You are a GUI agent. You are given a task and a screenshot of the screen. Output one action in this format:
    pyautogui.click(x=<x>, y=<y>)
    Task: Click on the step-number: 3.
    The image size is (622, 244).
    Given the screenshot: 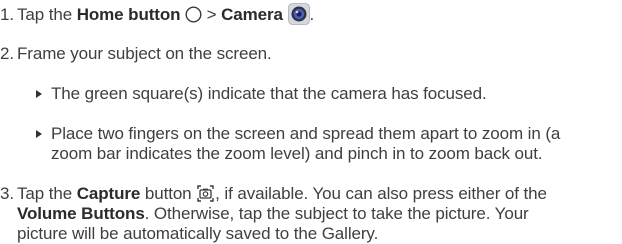 What is the action you would take?
    pyautogui.click(x=7, y=193)
    